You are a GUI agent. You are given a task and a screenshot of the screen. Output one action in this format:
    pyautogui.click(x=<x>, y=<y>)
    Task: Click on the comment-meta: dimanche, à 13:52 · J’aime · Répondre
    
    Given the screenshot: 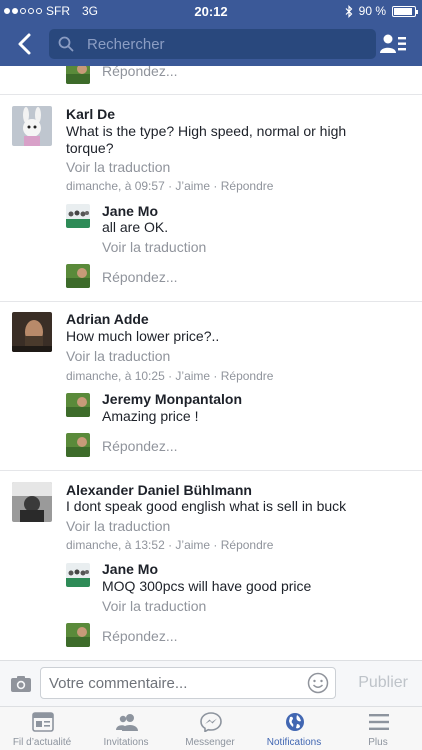 What is the action you would take?
    pyautogui.click(x=169, y=545)
    